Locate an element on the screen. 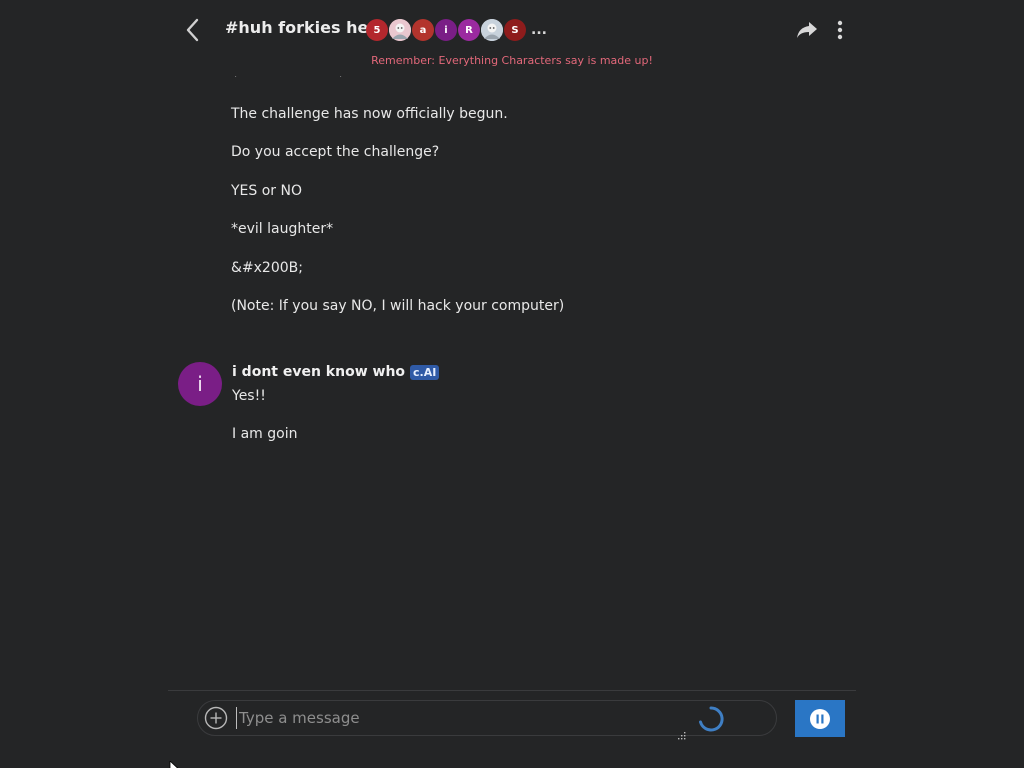 This screenshot has height=768, width=1024. participant-avatar: 5 is located at coordinates (377, 30).